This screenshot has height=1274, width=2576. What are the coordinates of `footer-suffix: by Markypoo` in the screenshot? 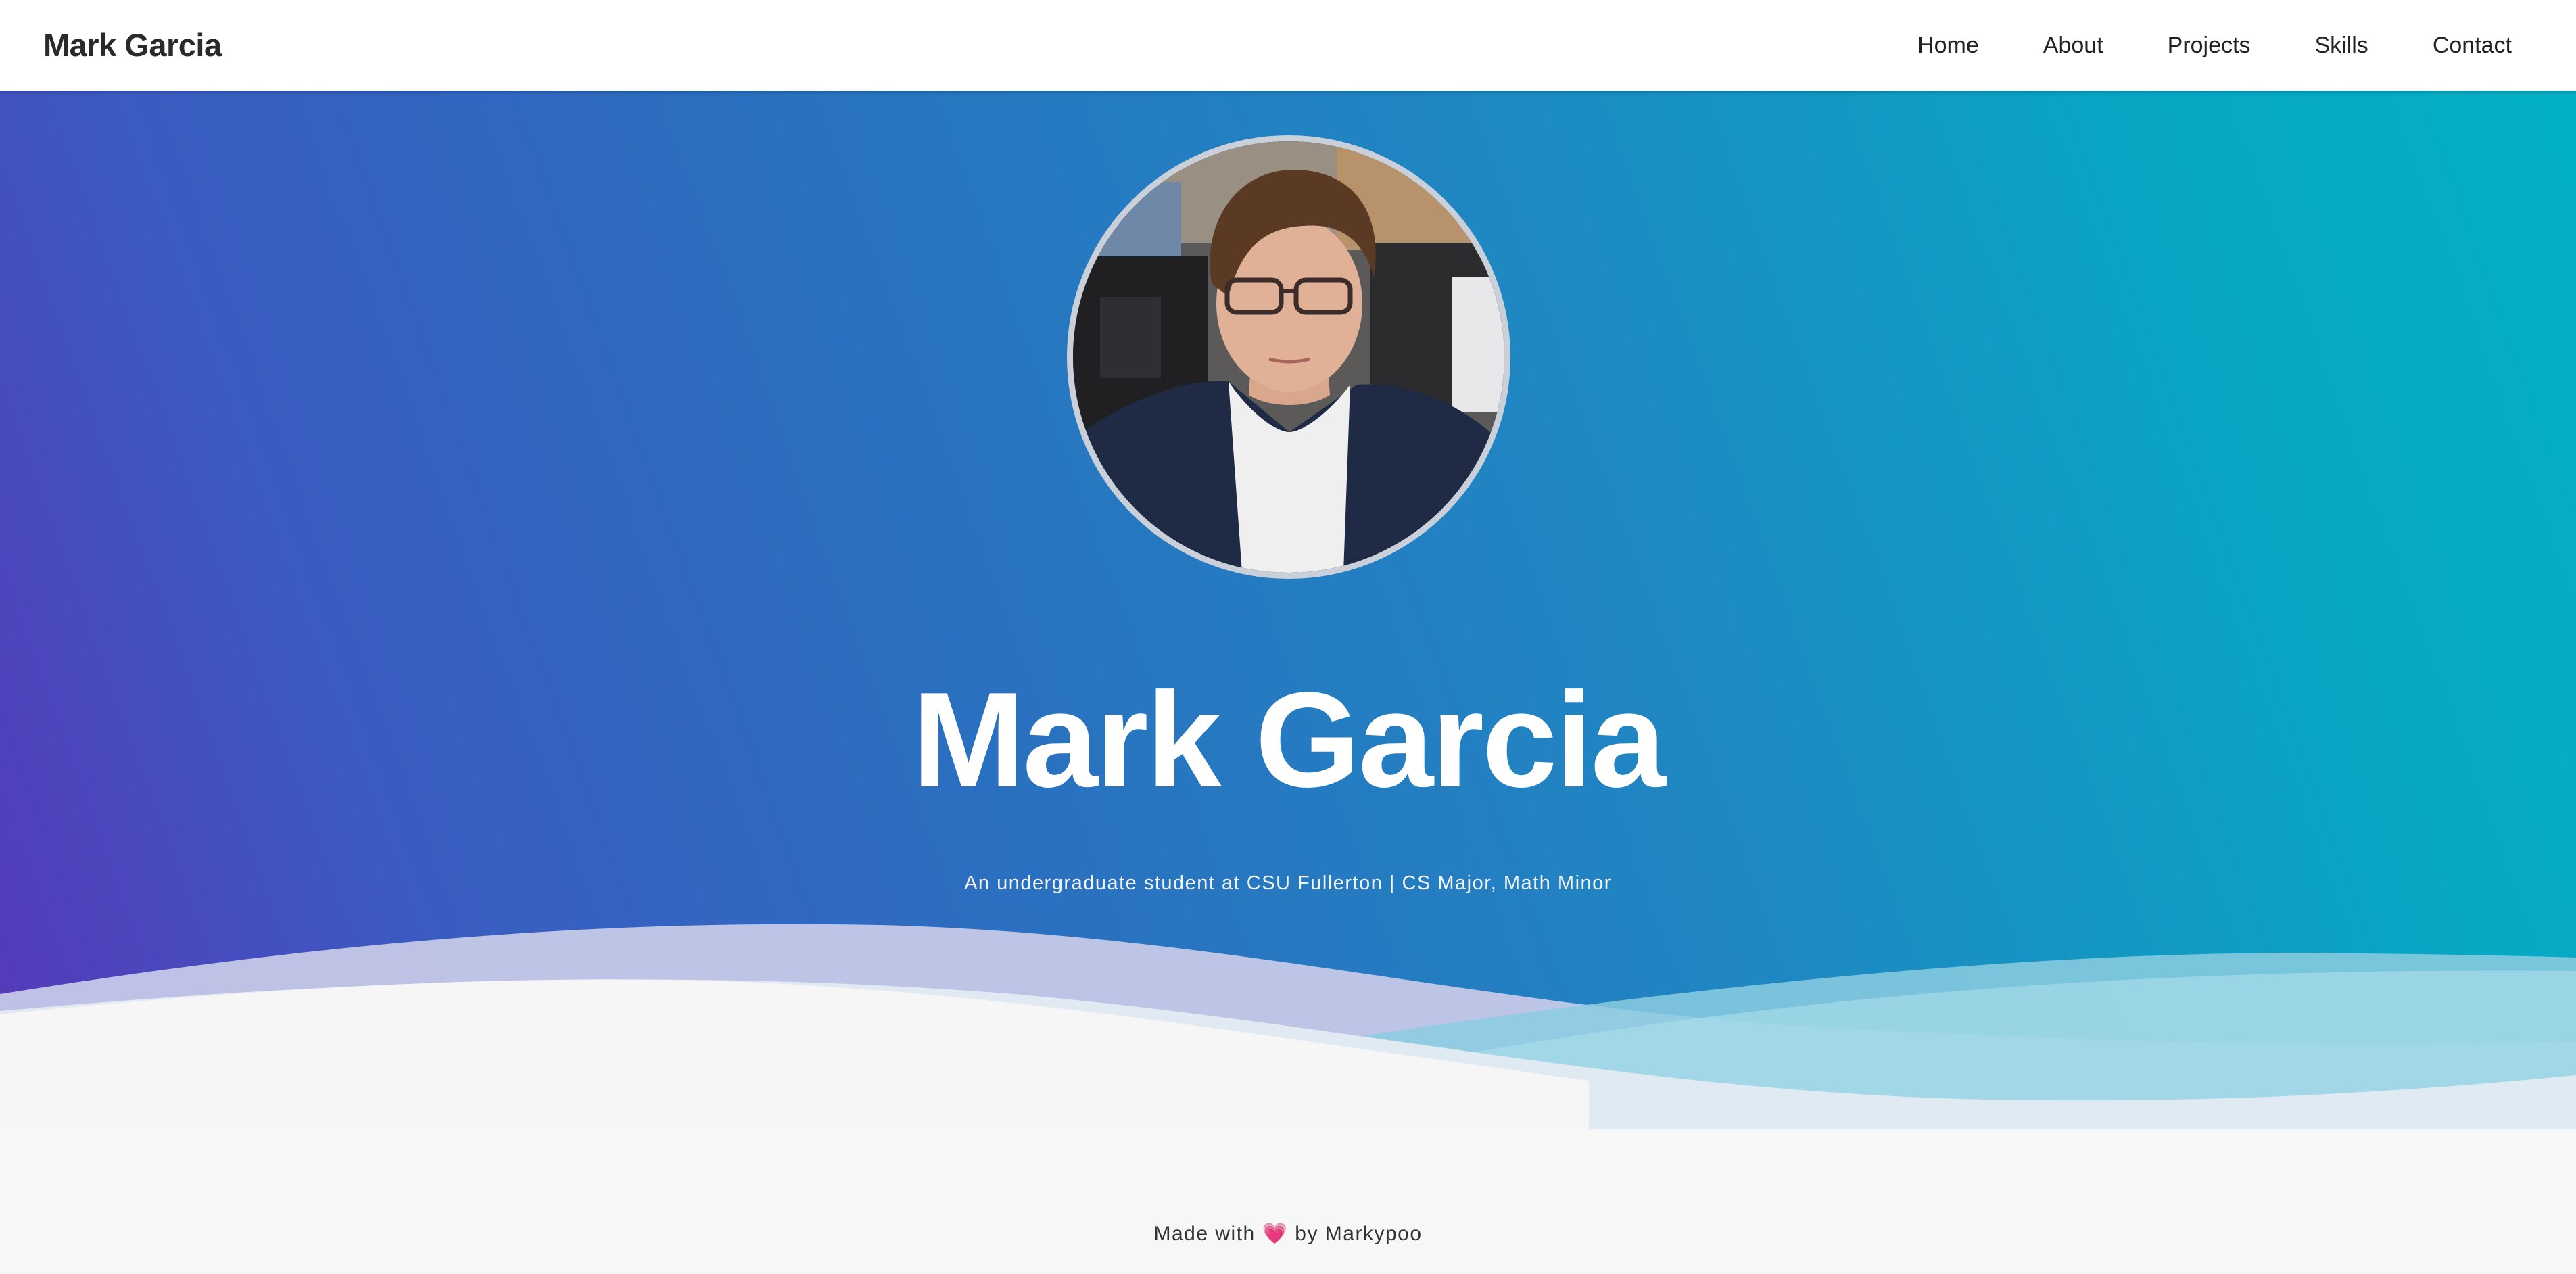 It's located at (1359, 1234).